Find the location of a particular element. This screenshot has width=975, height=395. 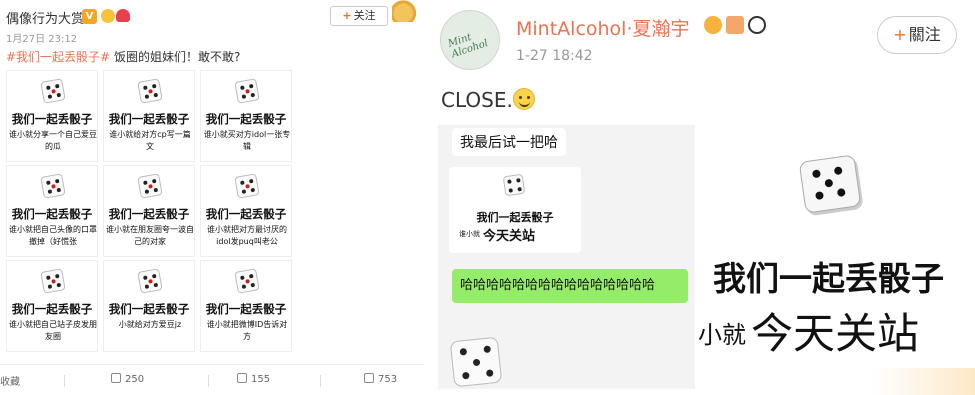

verified-badge-icon: V is located at coordinates (89, 16).